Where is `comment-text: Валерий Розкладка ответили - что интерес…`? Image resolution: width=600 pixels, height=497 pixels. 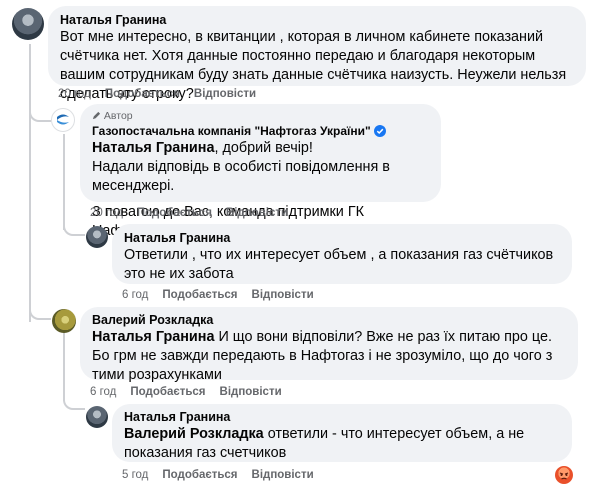
comment-text: Валерий Розкладка ответили - что интерес… is located at coordinates (324, 443).